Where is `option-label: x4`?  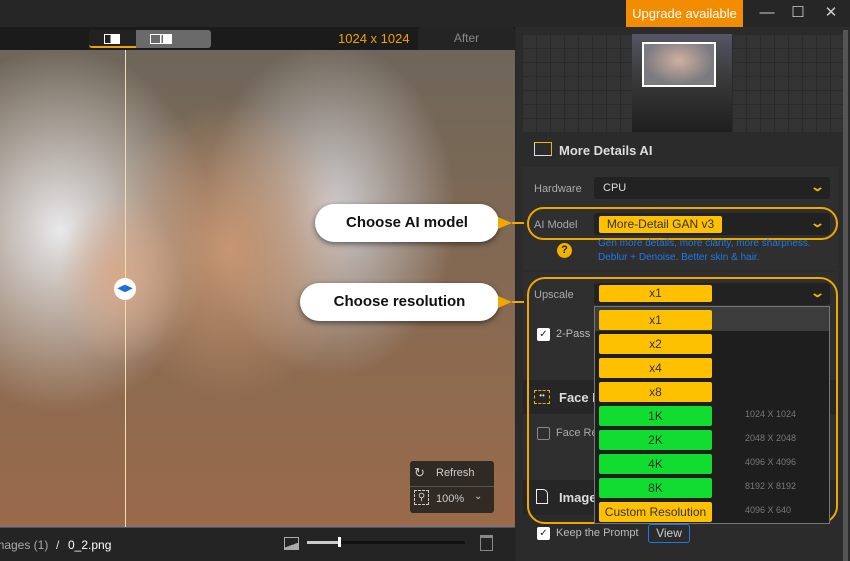 option-label: x4 is located at coordinates (655, 368).